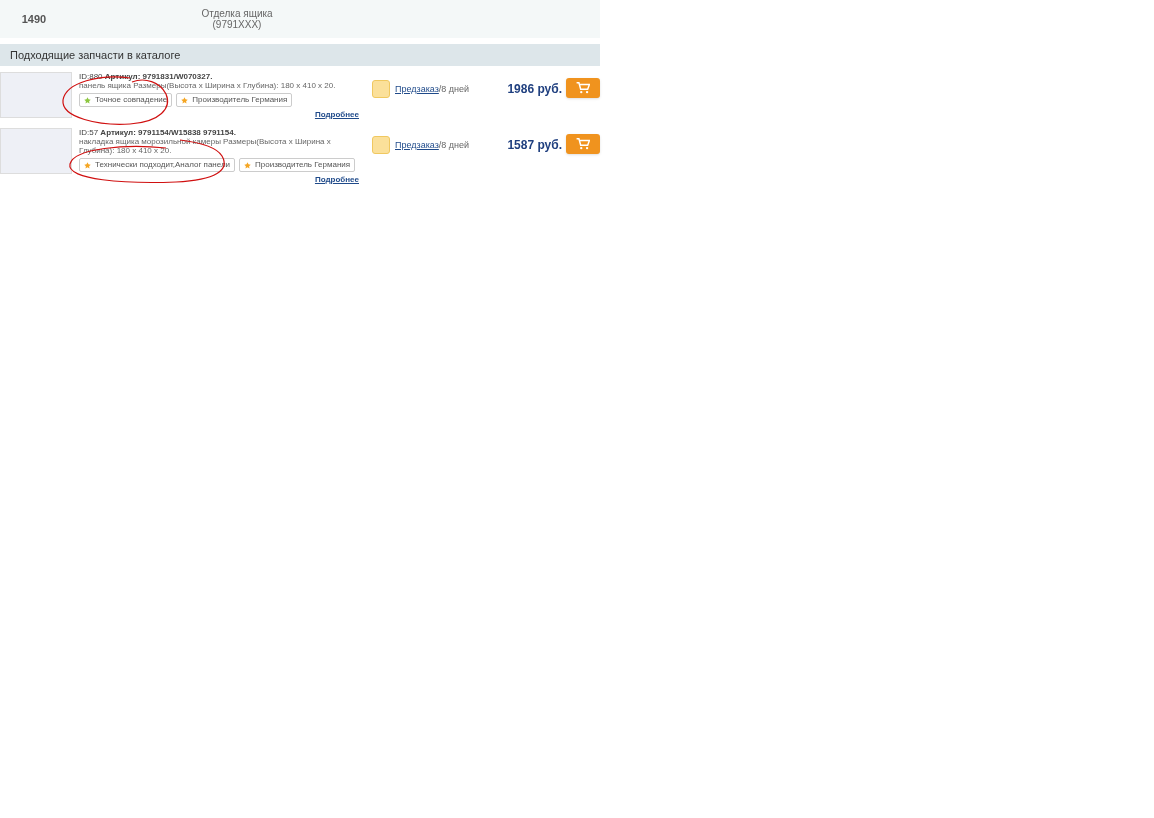  Describe the element at coordinates (534, 145) in the screenshot. I see `price: 1587 руб.` at that location.